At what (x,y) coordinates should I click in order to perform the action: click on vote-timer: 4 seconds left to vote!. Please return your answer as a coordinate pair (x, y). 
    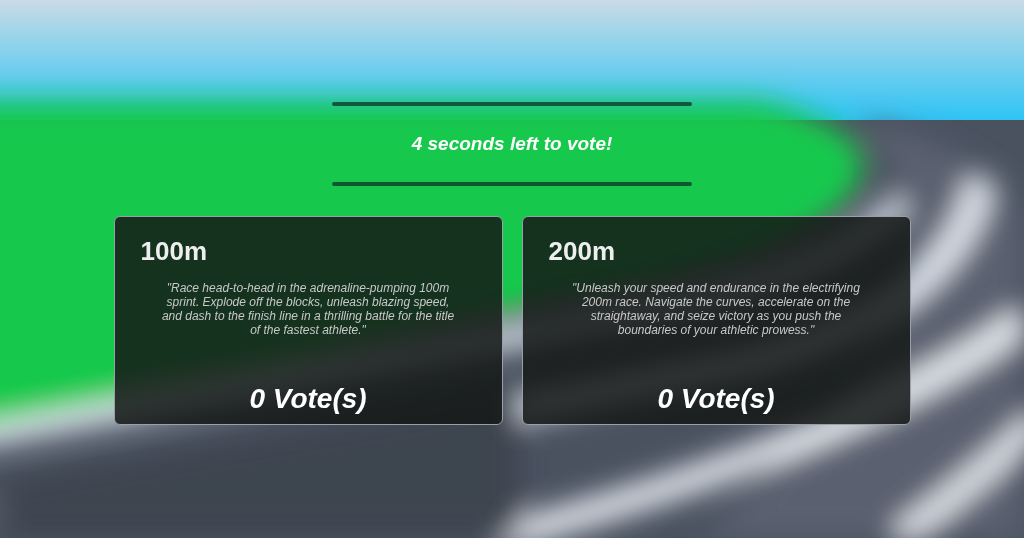
    Looking at the image, I should click on (512, 144).